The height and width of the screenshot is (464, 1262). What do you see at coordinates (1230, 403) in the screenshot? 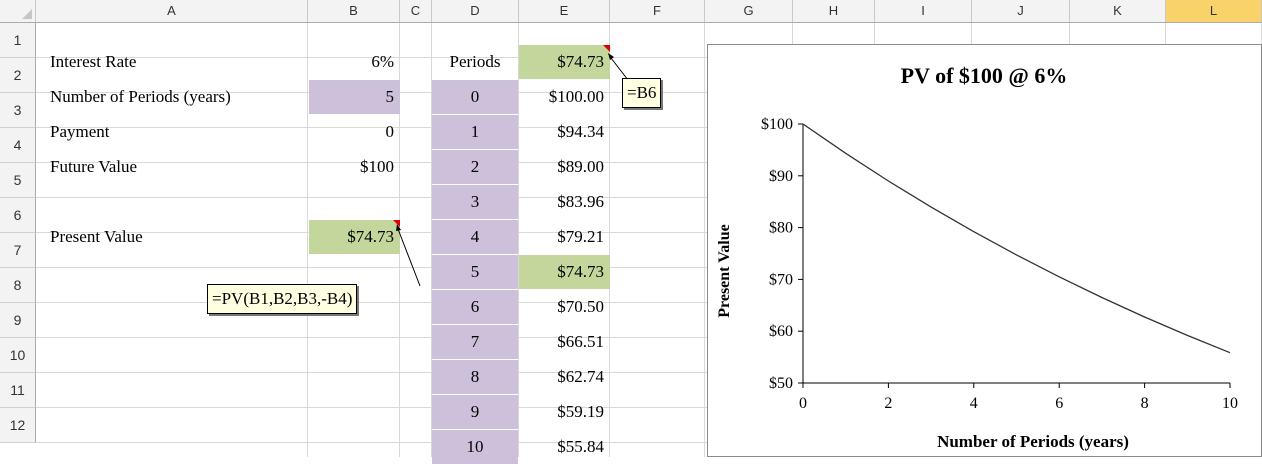
I see `x-tick-label: 10` at bounding box center [1230, 403].